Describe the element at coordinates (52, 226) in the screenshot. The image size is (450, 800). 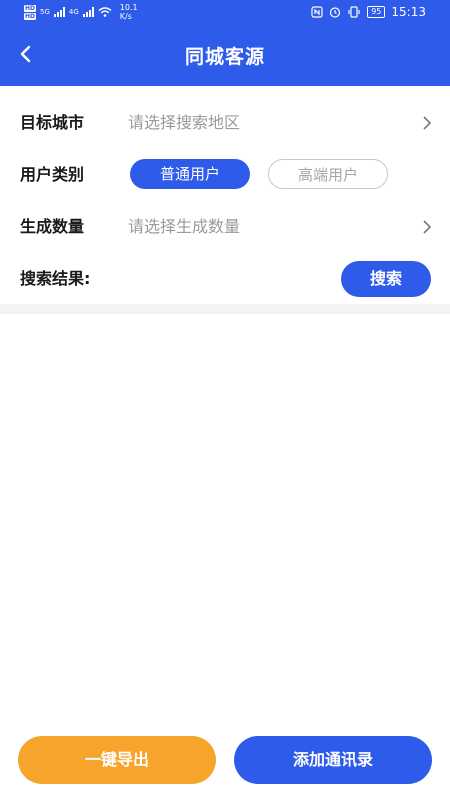
I see `count-label: 生成数量` at that location.